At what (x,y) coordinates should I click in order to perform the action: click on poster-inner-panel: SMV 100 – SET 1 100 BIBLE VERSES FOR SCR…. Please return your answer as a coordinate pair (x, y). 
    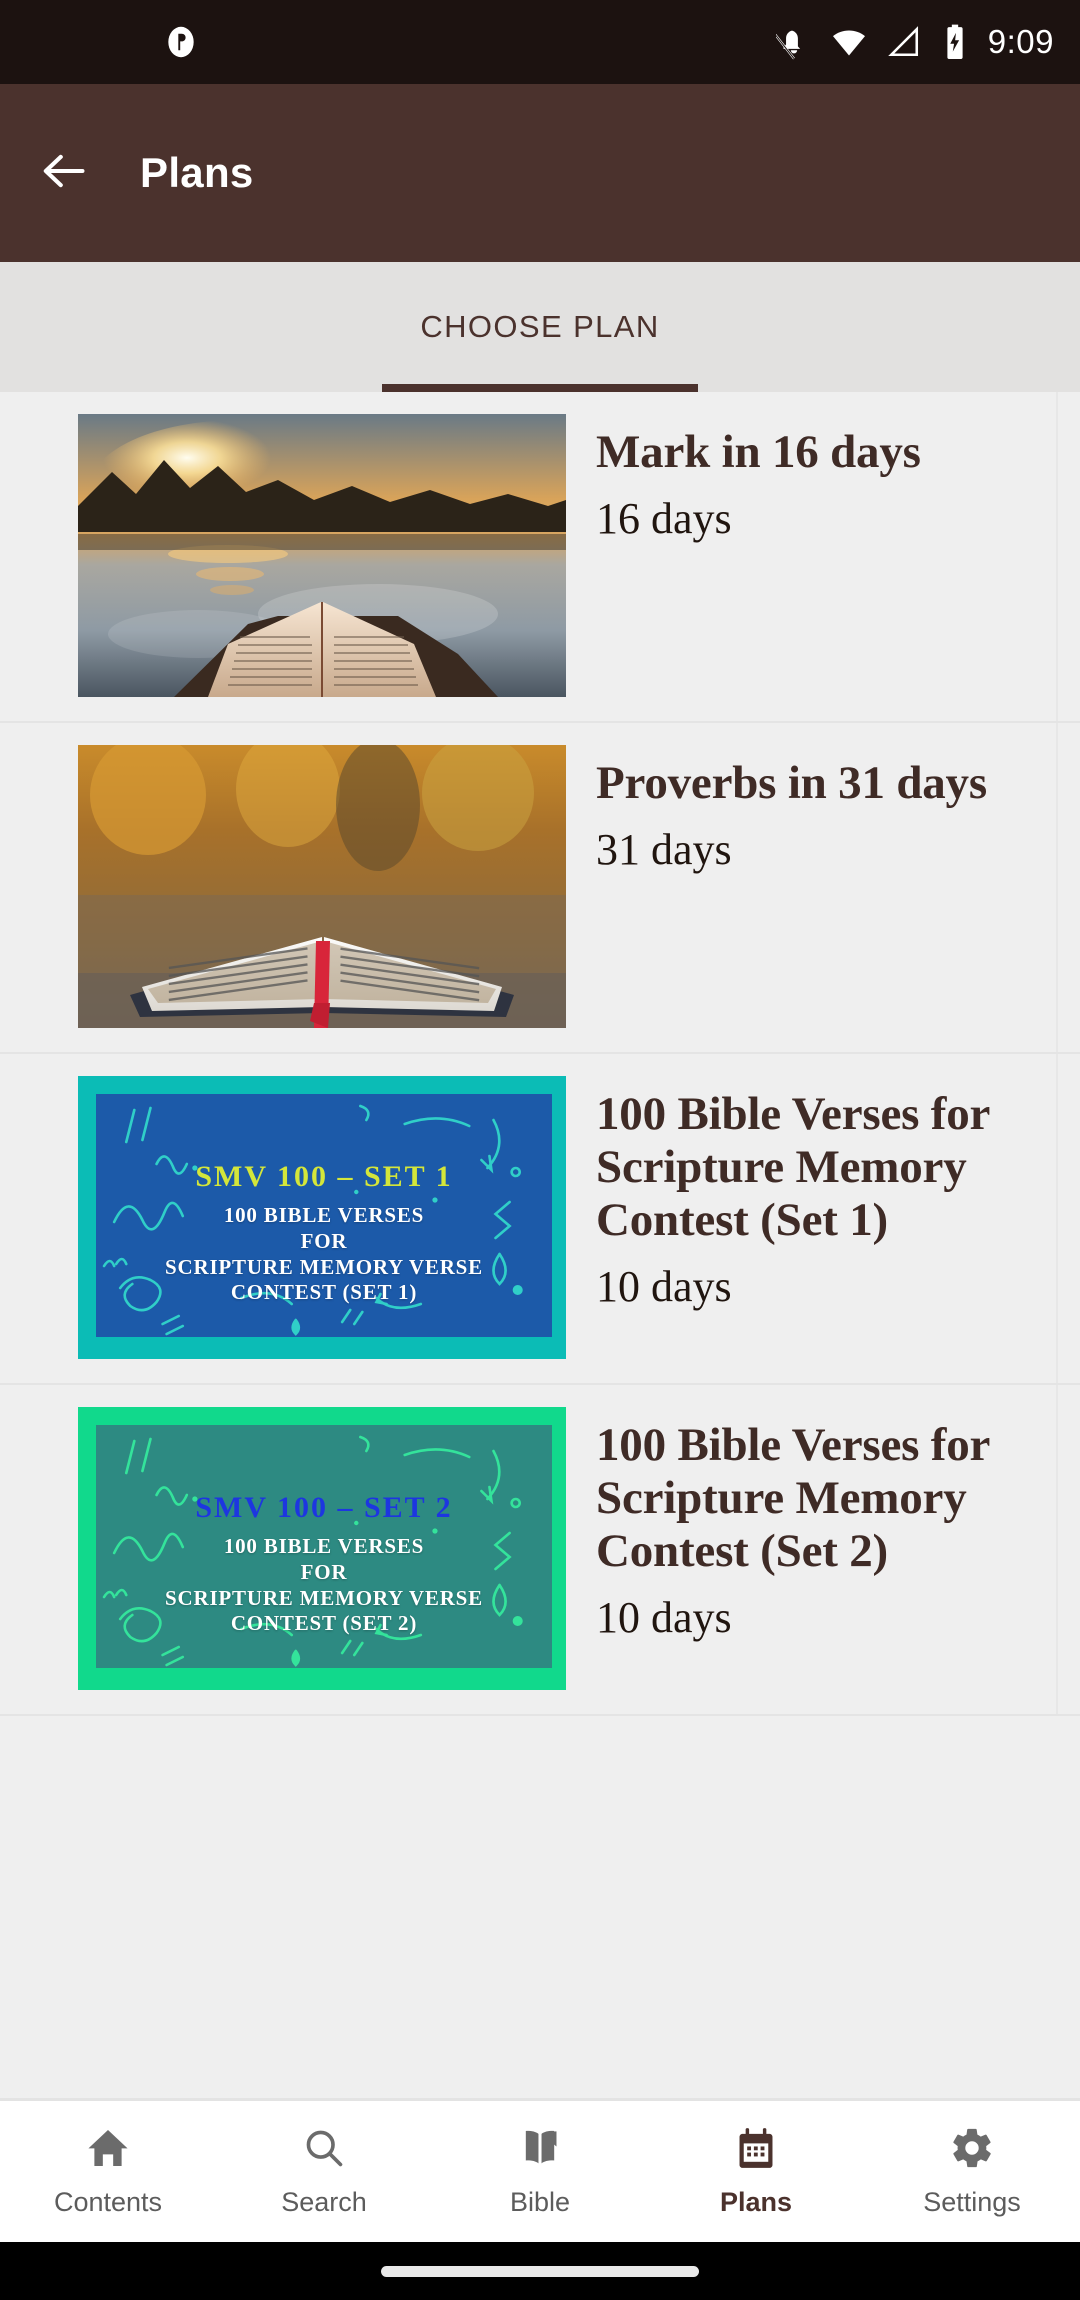
    Looking at the image, I should click on (324, 1215).